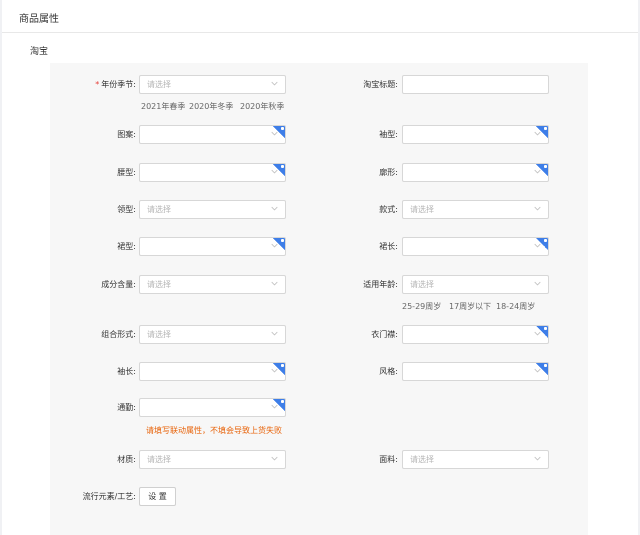 The height and width of the screenshot is (535, 640). Describe the element at coordinates (384, 334) in the screenshot. I see `placket-label: 衣门襟:` at that location.